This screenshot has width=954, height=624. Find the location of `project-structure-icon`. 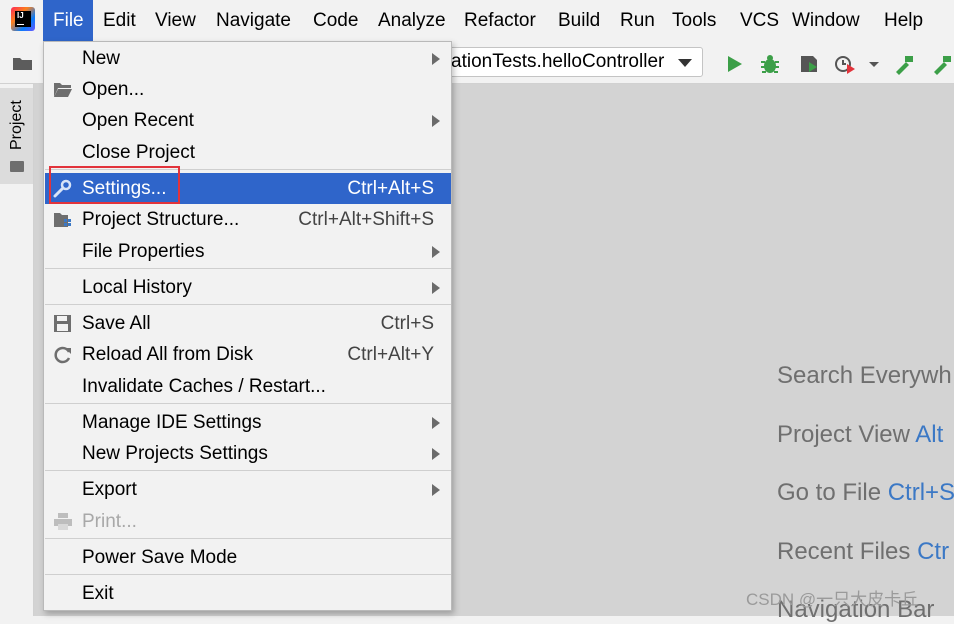

project-structure-icon is located at coordinates (62, 220).